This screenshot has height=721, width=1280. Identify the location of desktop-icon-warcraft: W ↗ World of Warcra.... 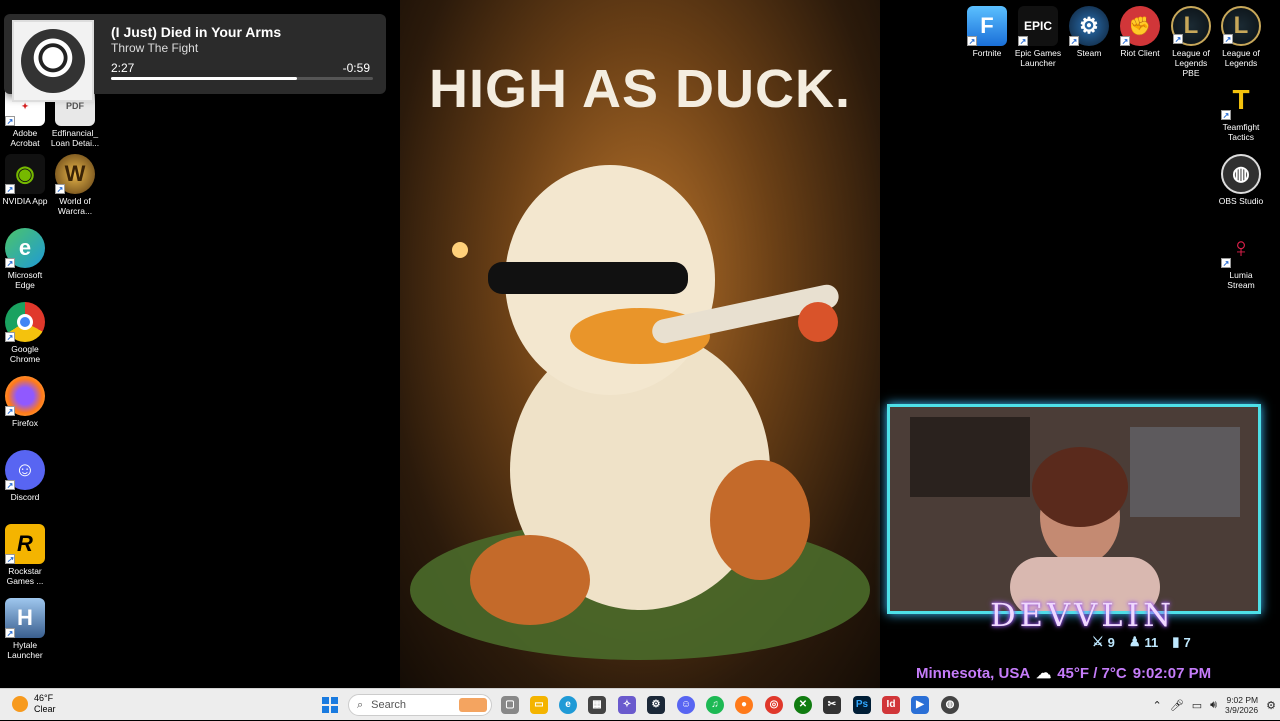
(75, 185).